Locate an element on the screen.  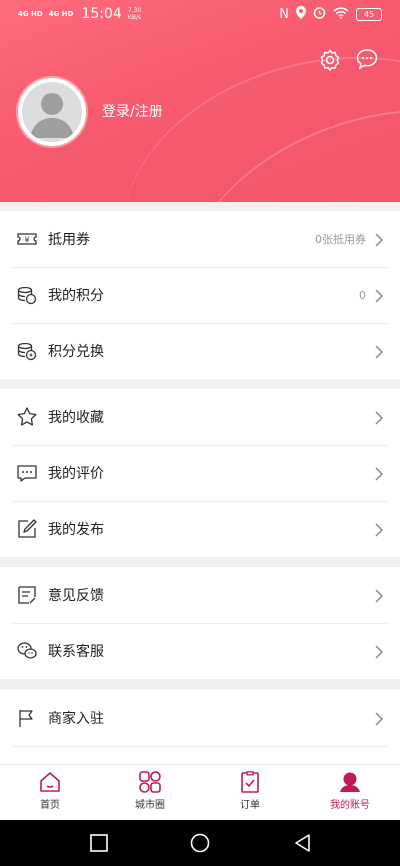
menu-item-reviews: 我的评价 is located at coordinates (200, 473).